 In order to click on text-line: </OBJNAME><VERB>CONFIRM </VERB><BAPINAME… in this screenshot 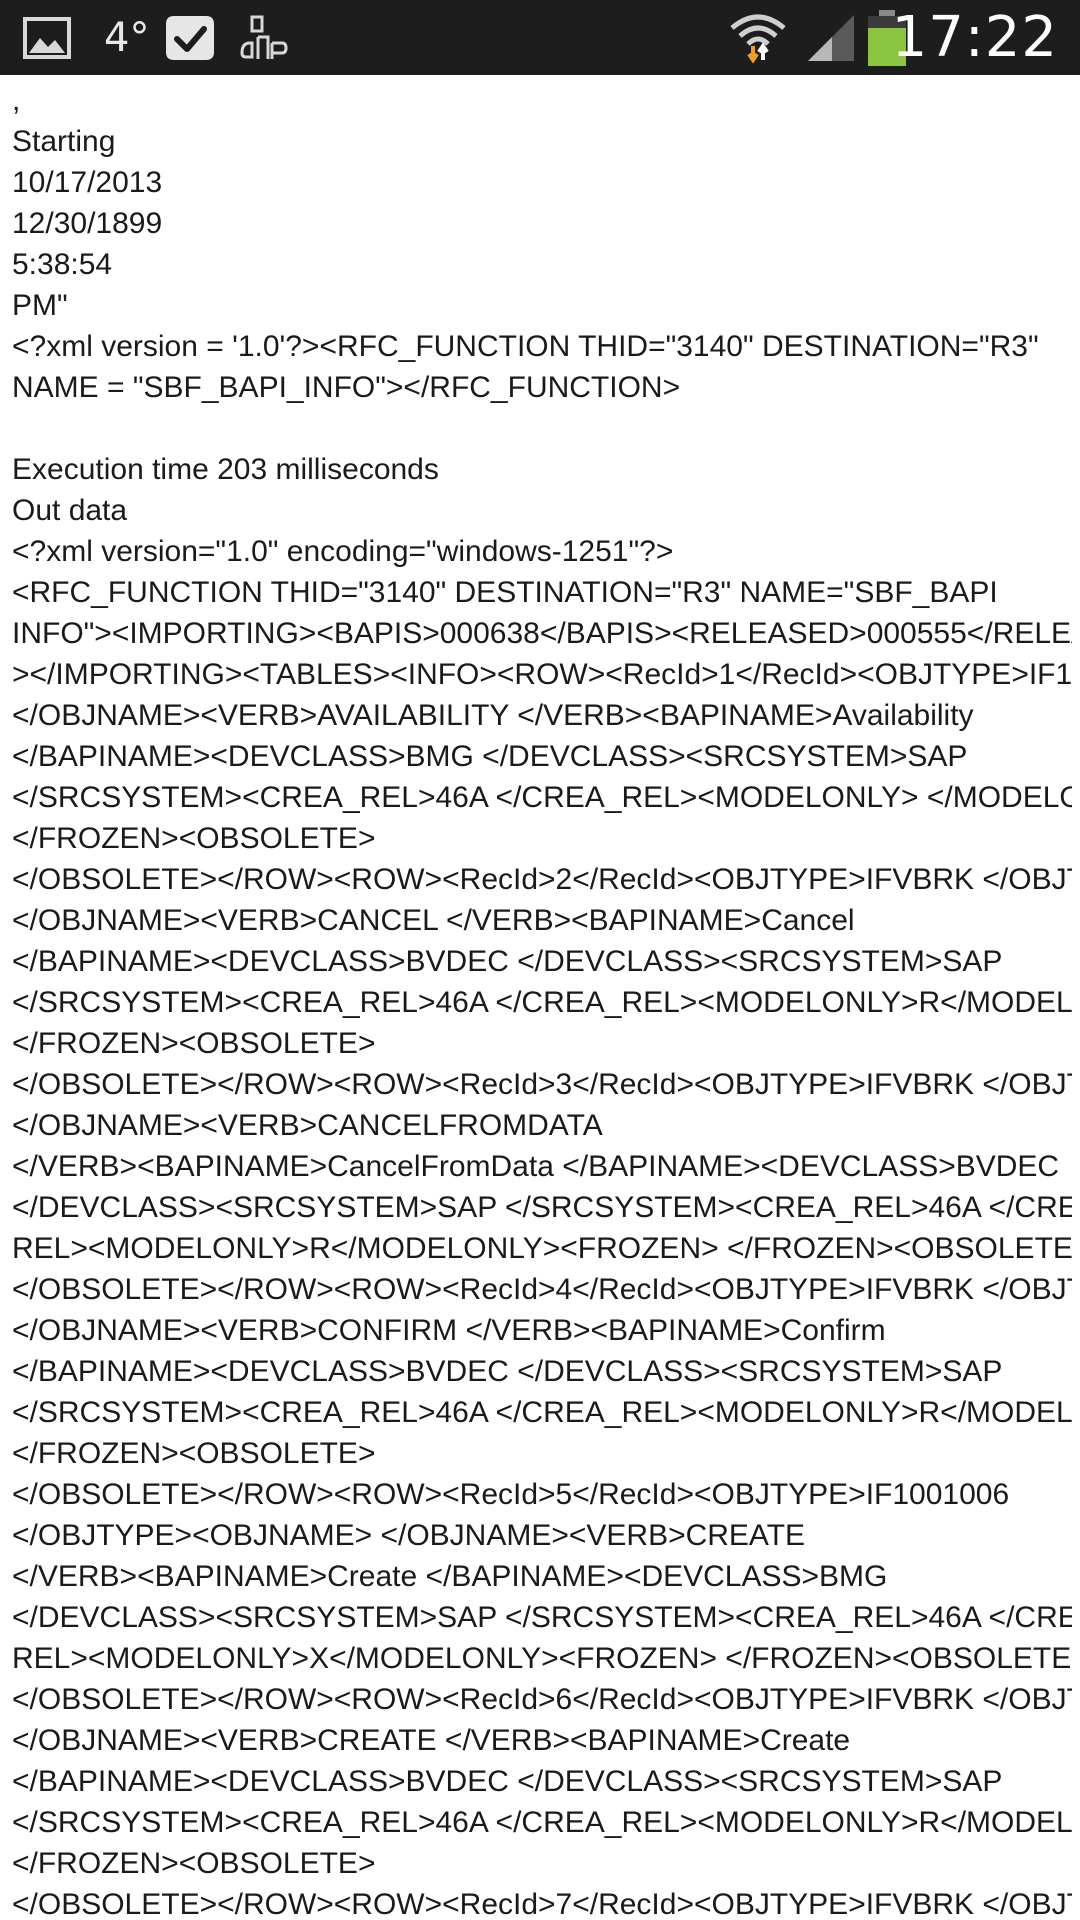, I will do `click(449, 1330)`.